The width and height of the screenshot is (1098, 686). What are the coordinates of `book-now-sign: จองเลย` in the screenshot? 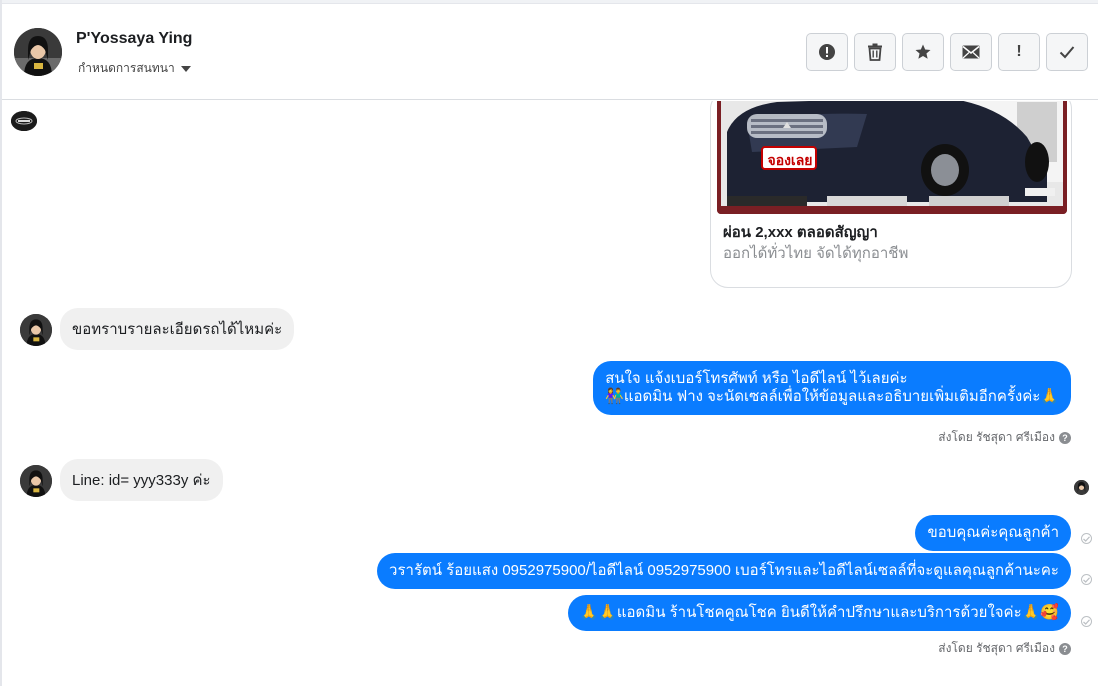 It's located at (790, 160).